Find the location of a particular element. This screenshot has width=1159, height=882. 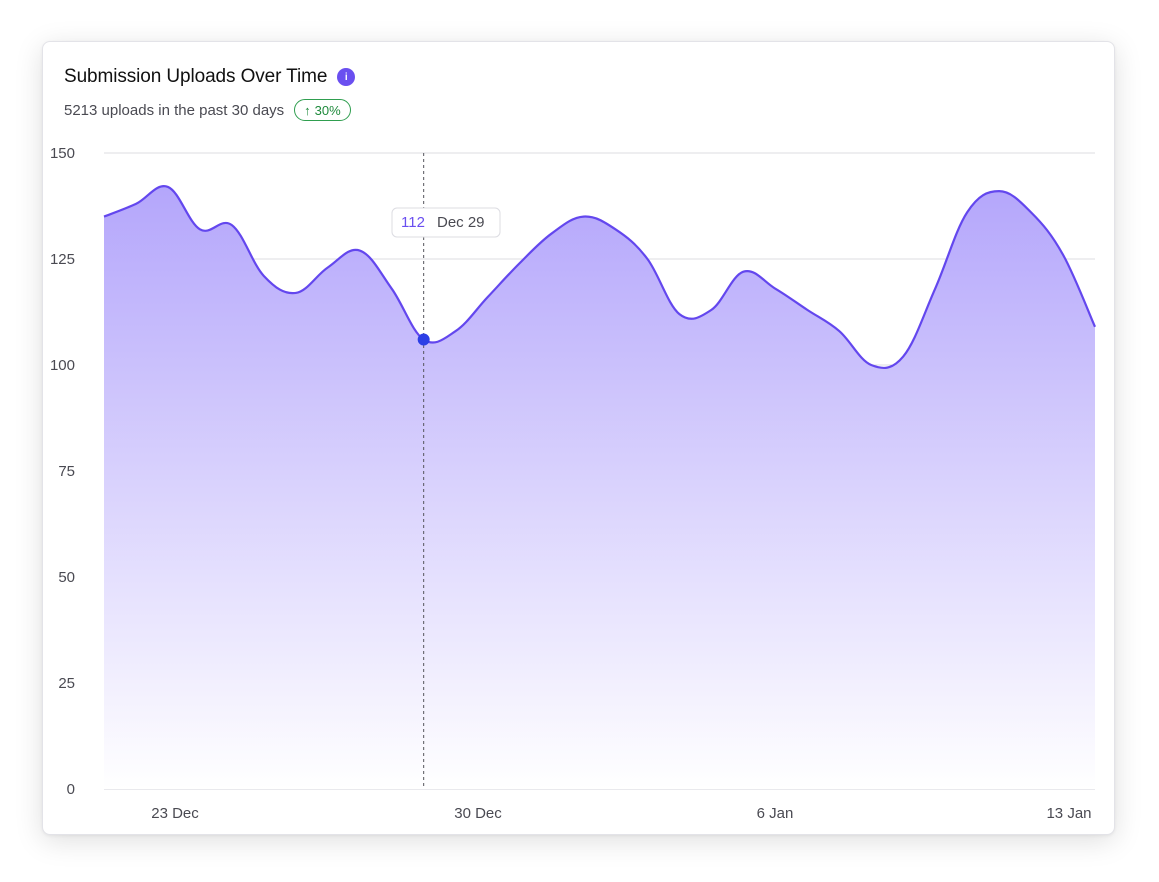

highlight-point is located at coordinates (423, 339).